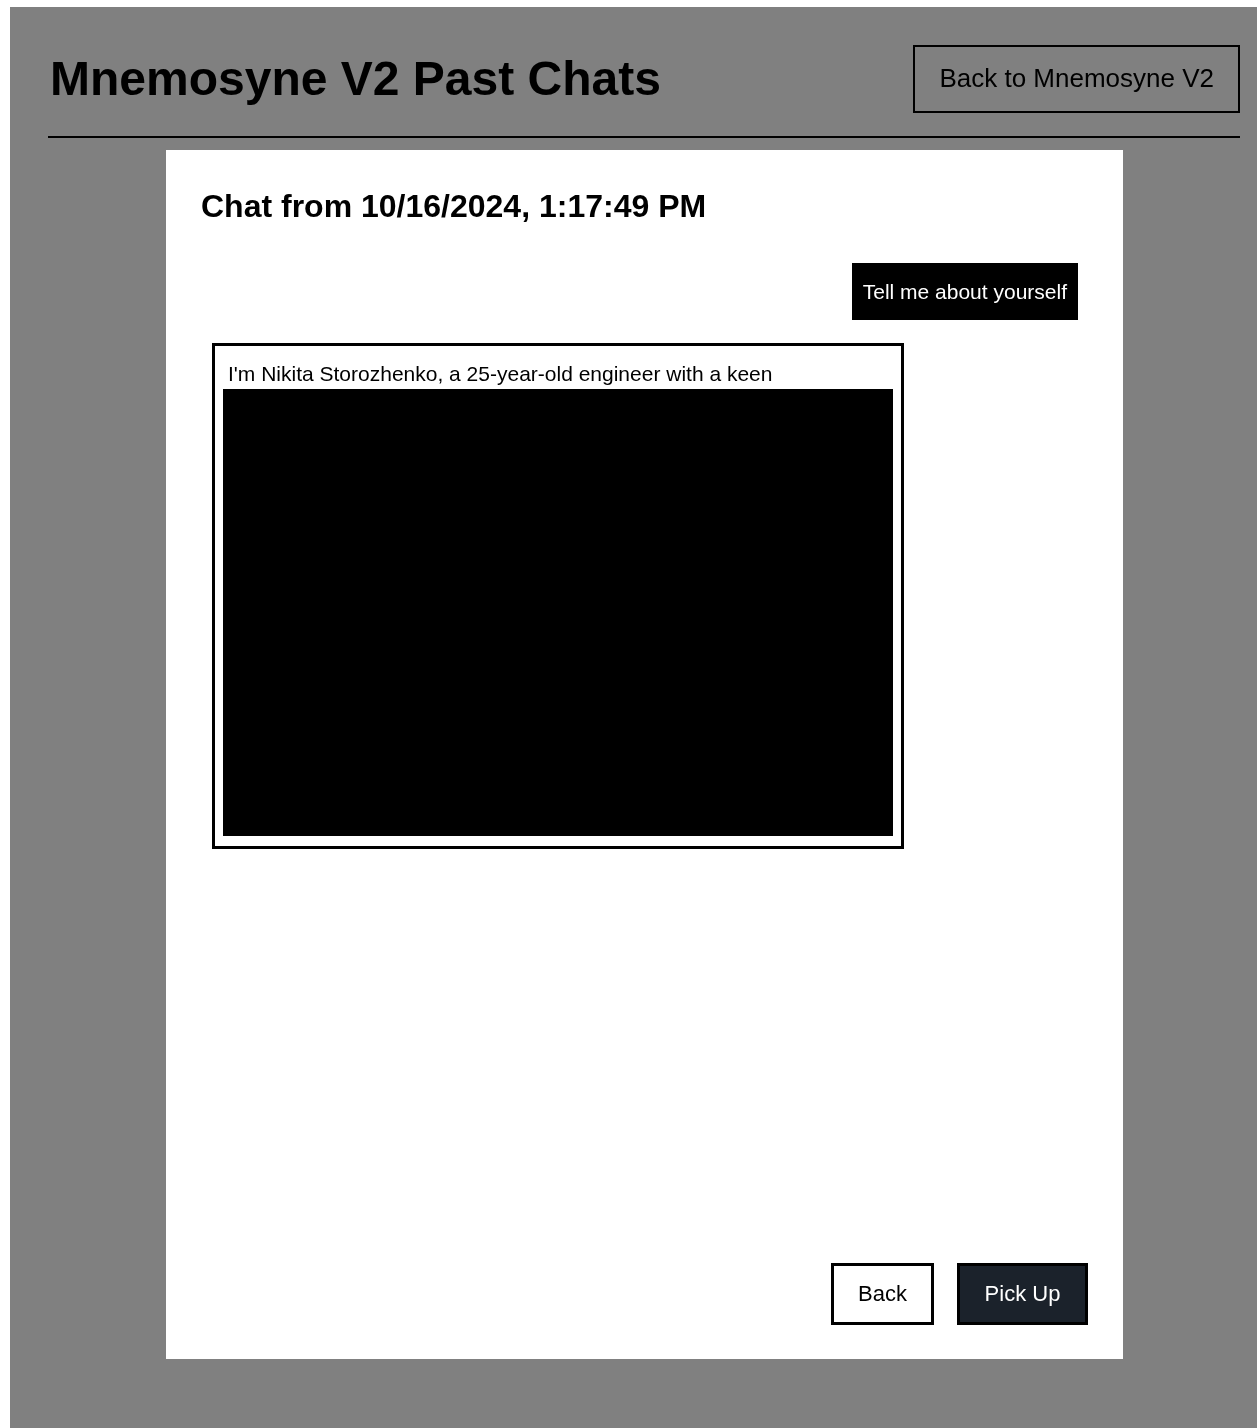 The height and width of the screenshot is (1428, 1257). What do you see at coordinates (882, 1294) in the screenshot?
I see `back-button: Back` at bounding box center [882, 1294].